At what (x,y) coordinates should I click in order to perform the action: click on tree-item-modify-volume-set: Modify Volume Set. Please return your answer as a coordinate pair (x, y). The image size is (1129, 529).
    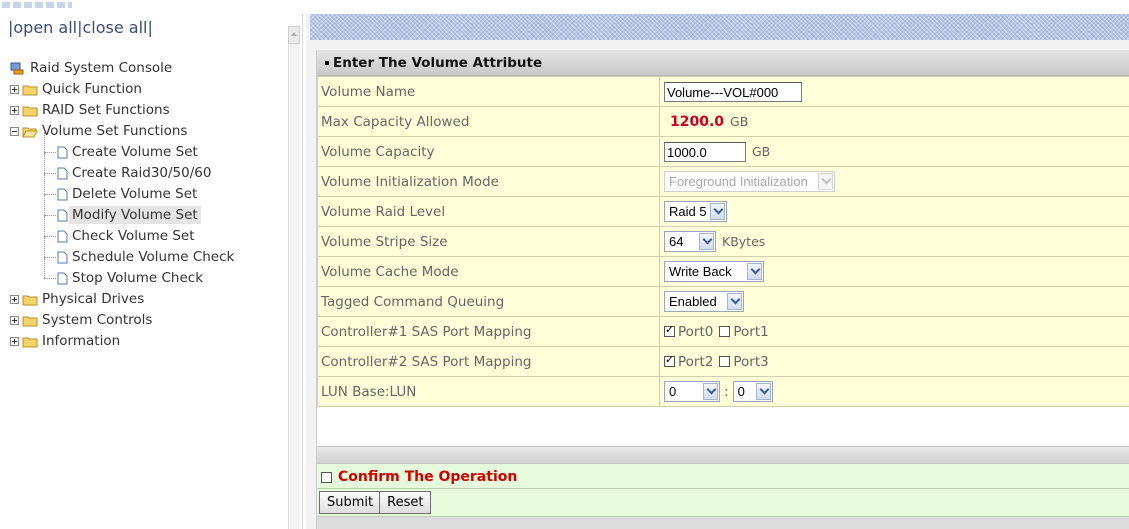
    Looking at the image, I should click on (149, 210).